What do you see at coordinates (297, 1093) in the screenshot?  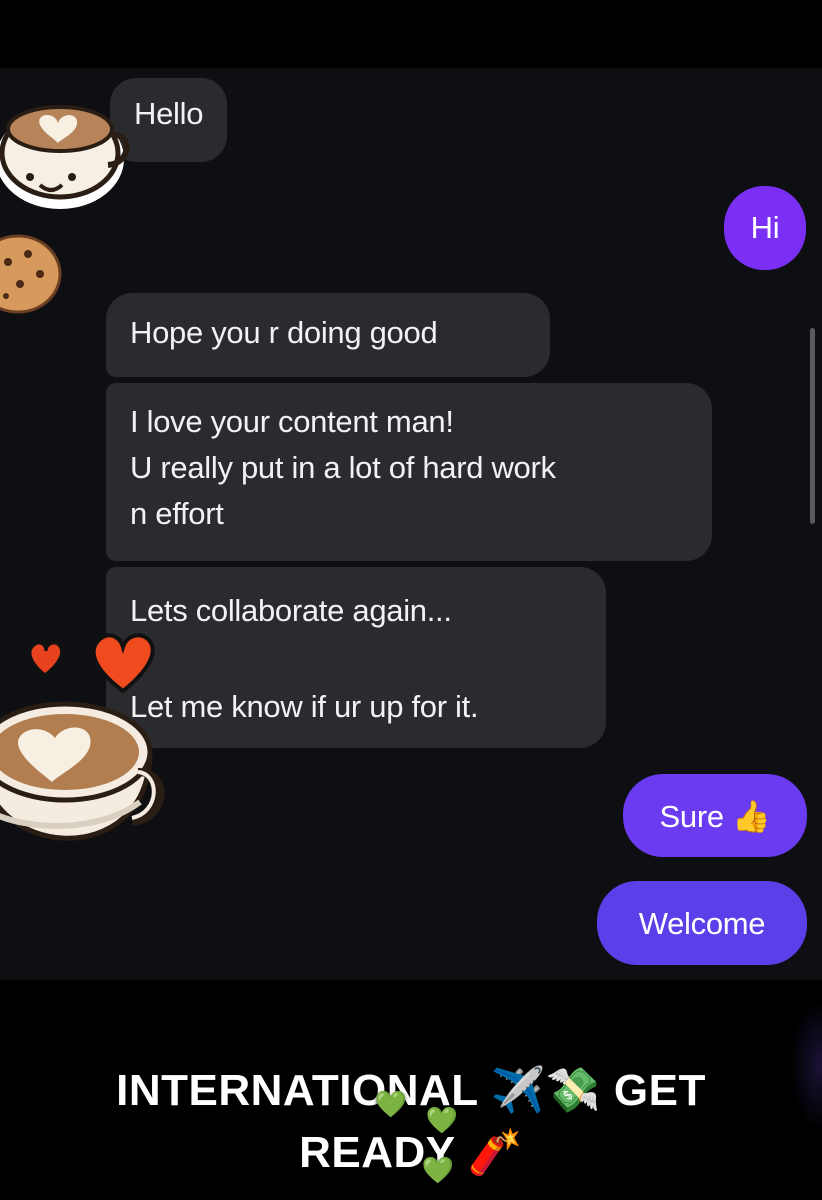 I see `caption-word-international: INTERNATIO 💚 NAL` at bounding box center [297, 1093].